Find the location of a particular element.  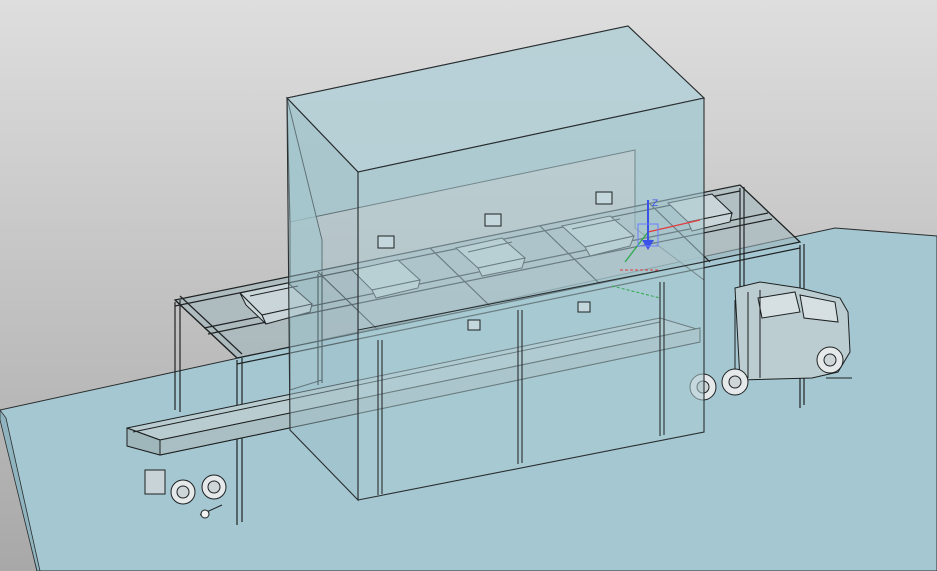

triad-z-label: Z is located at coordinates (655, 204).